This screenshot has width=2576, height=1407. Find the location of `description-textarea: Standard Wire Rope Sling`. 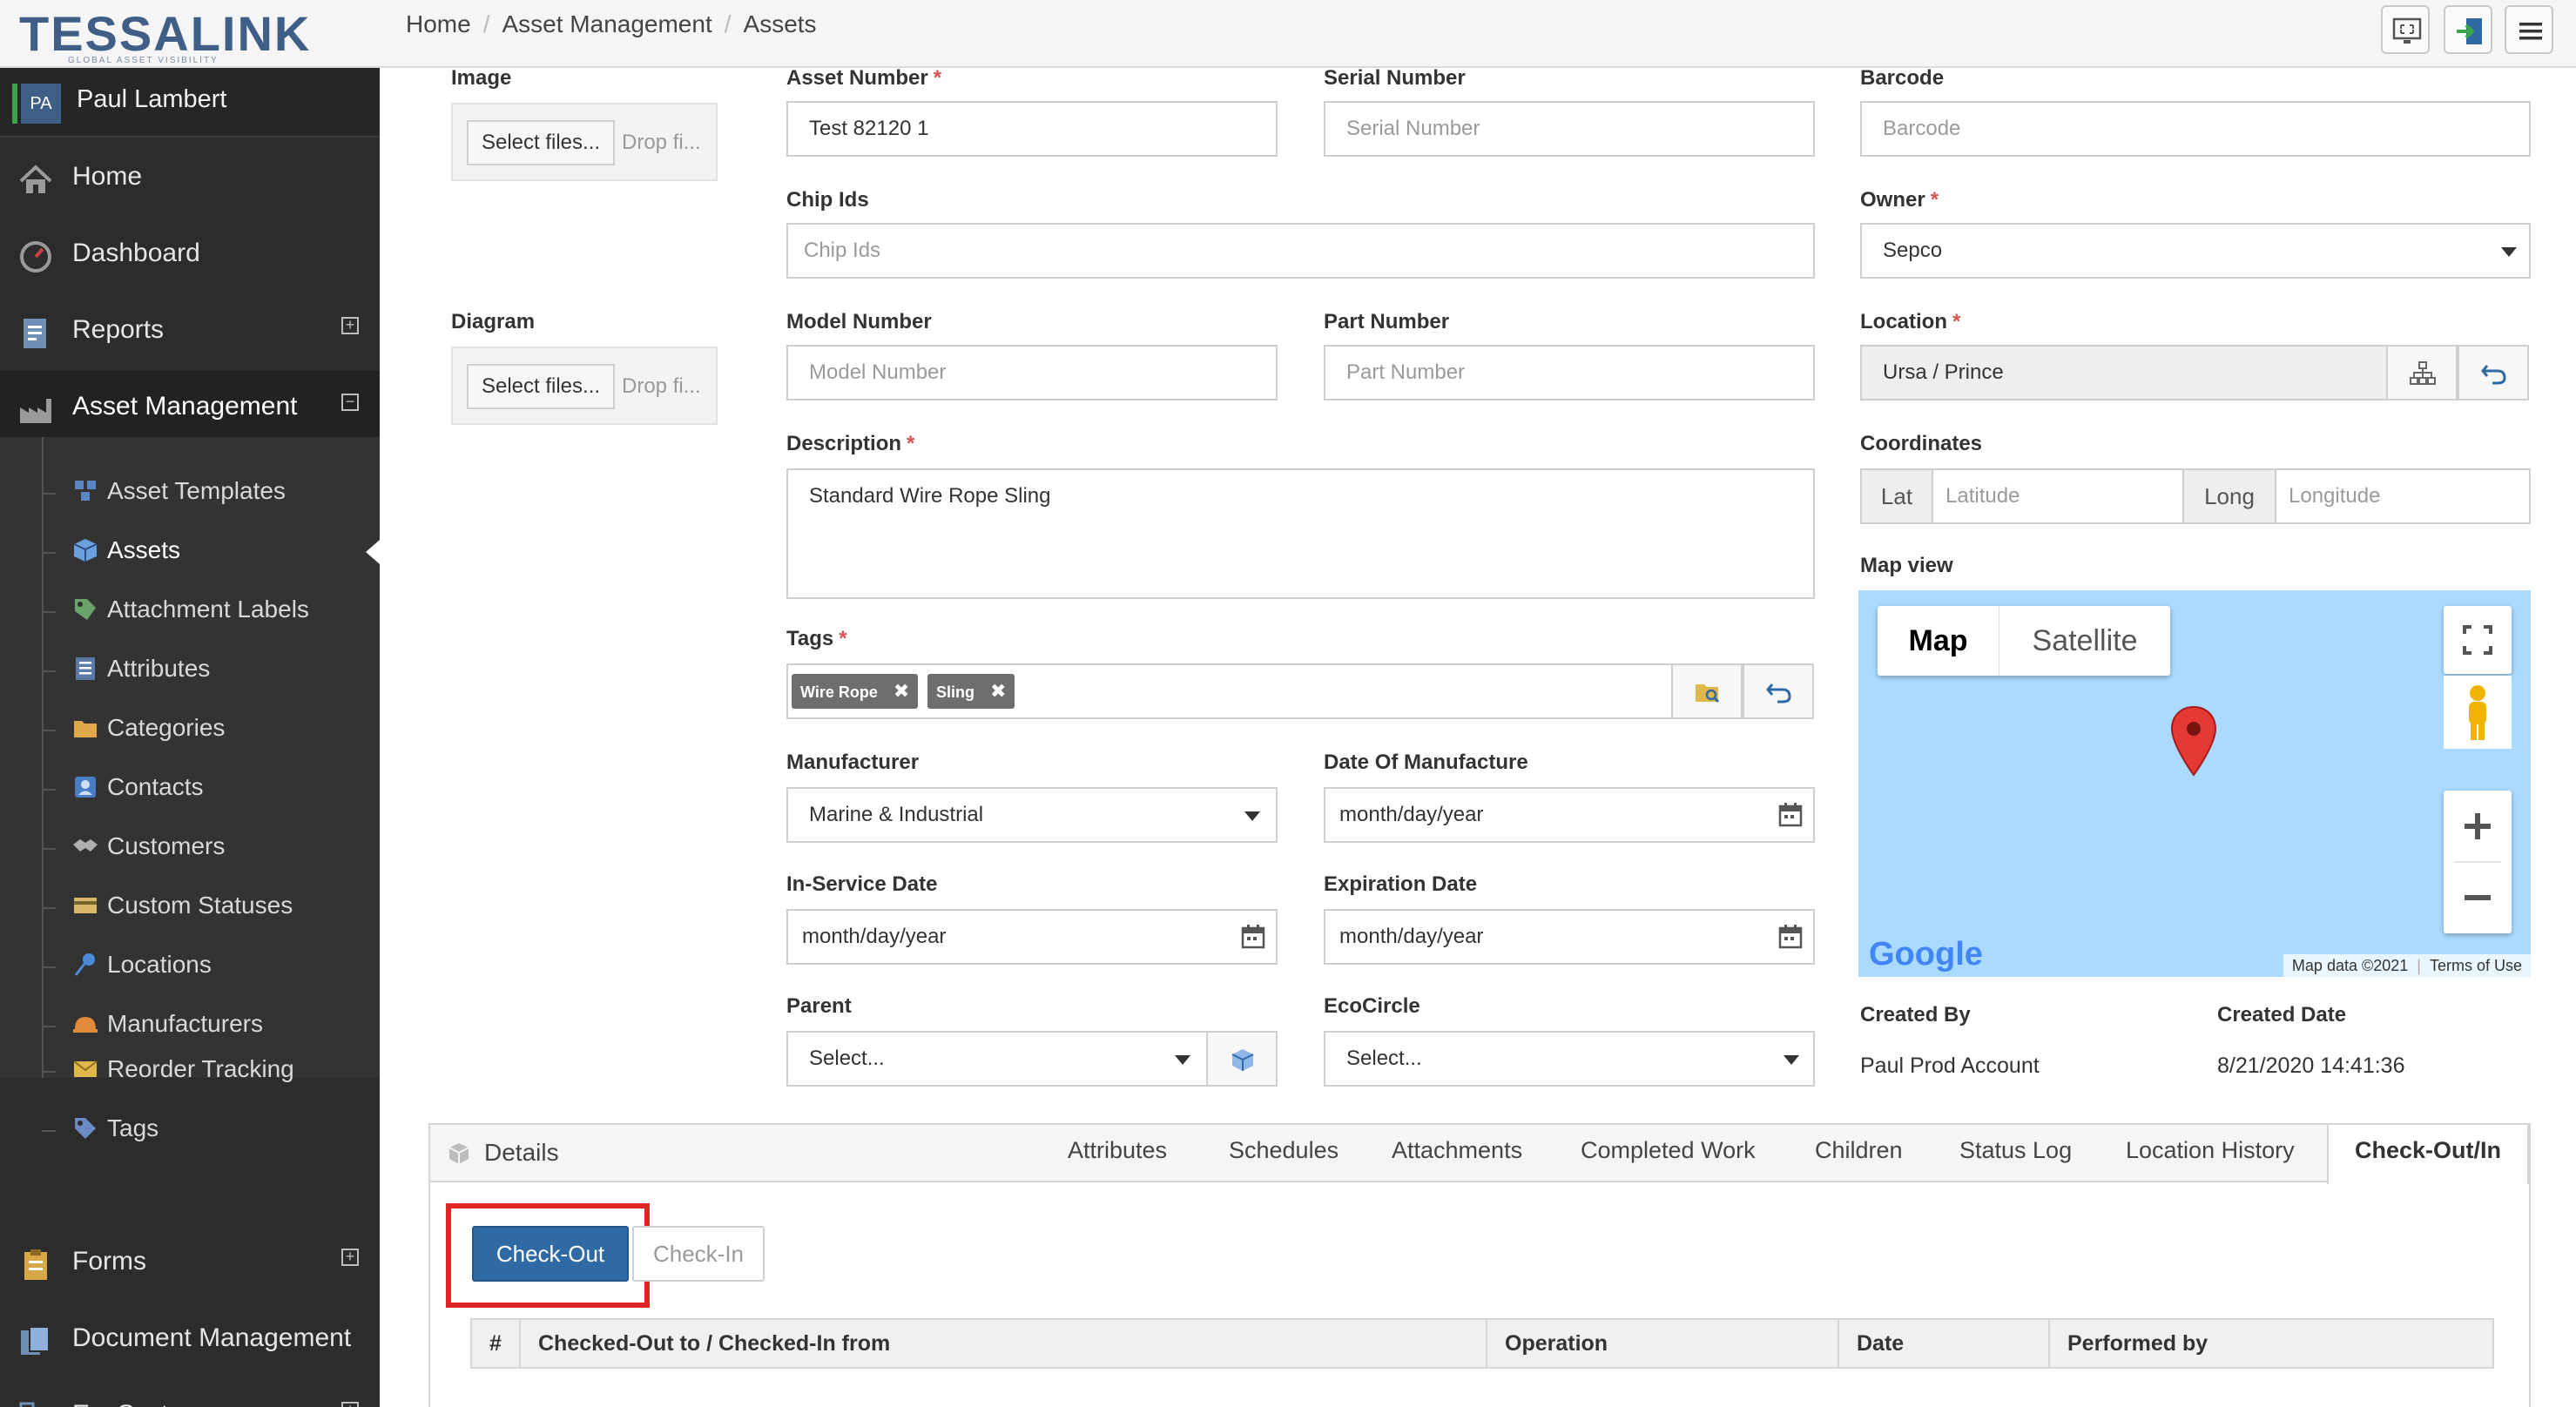

description-textarea: Standard Wire Rope Sling is located at coordinates (1300, 533).